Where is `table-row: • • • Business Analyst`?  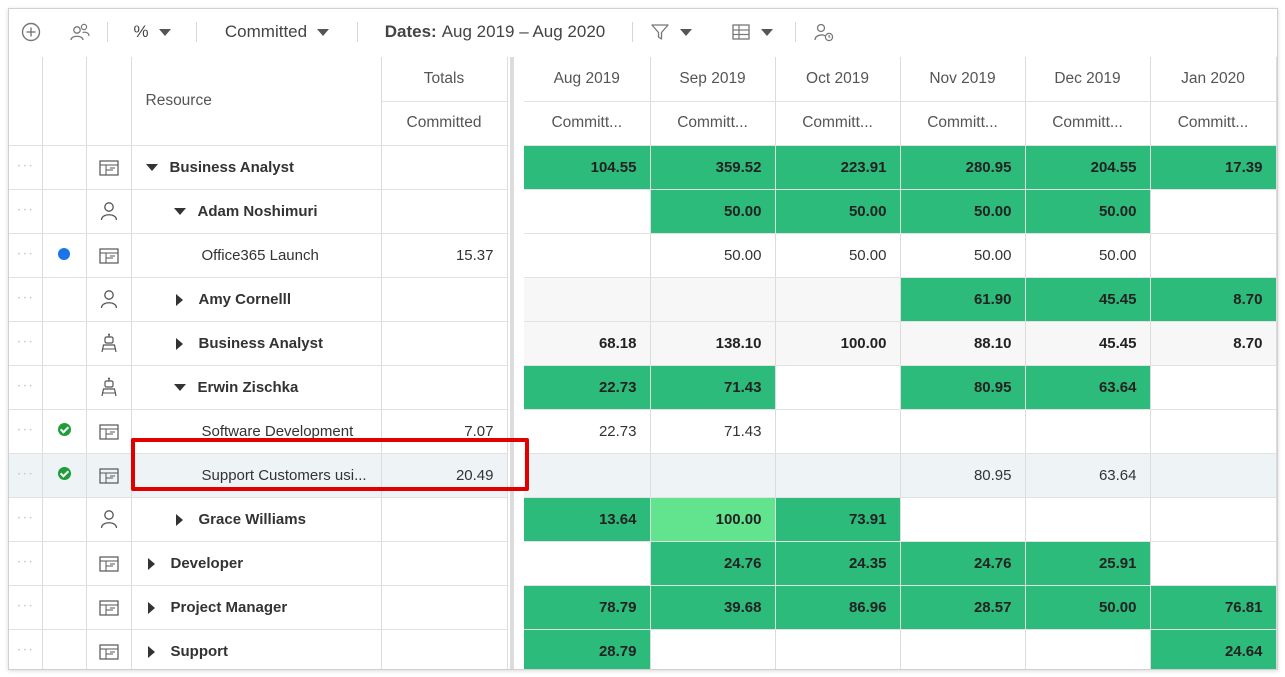
table-row: • • • Business Analyst is located at coordinates (258, 167).